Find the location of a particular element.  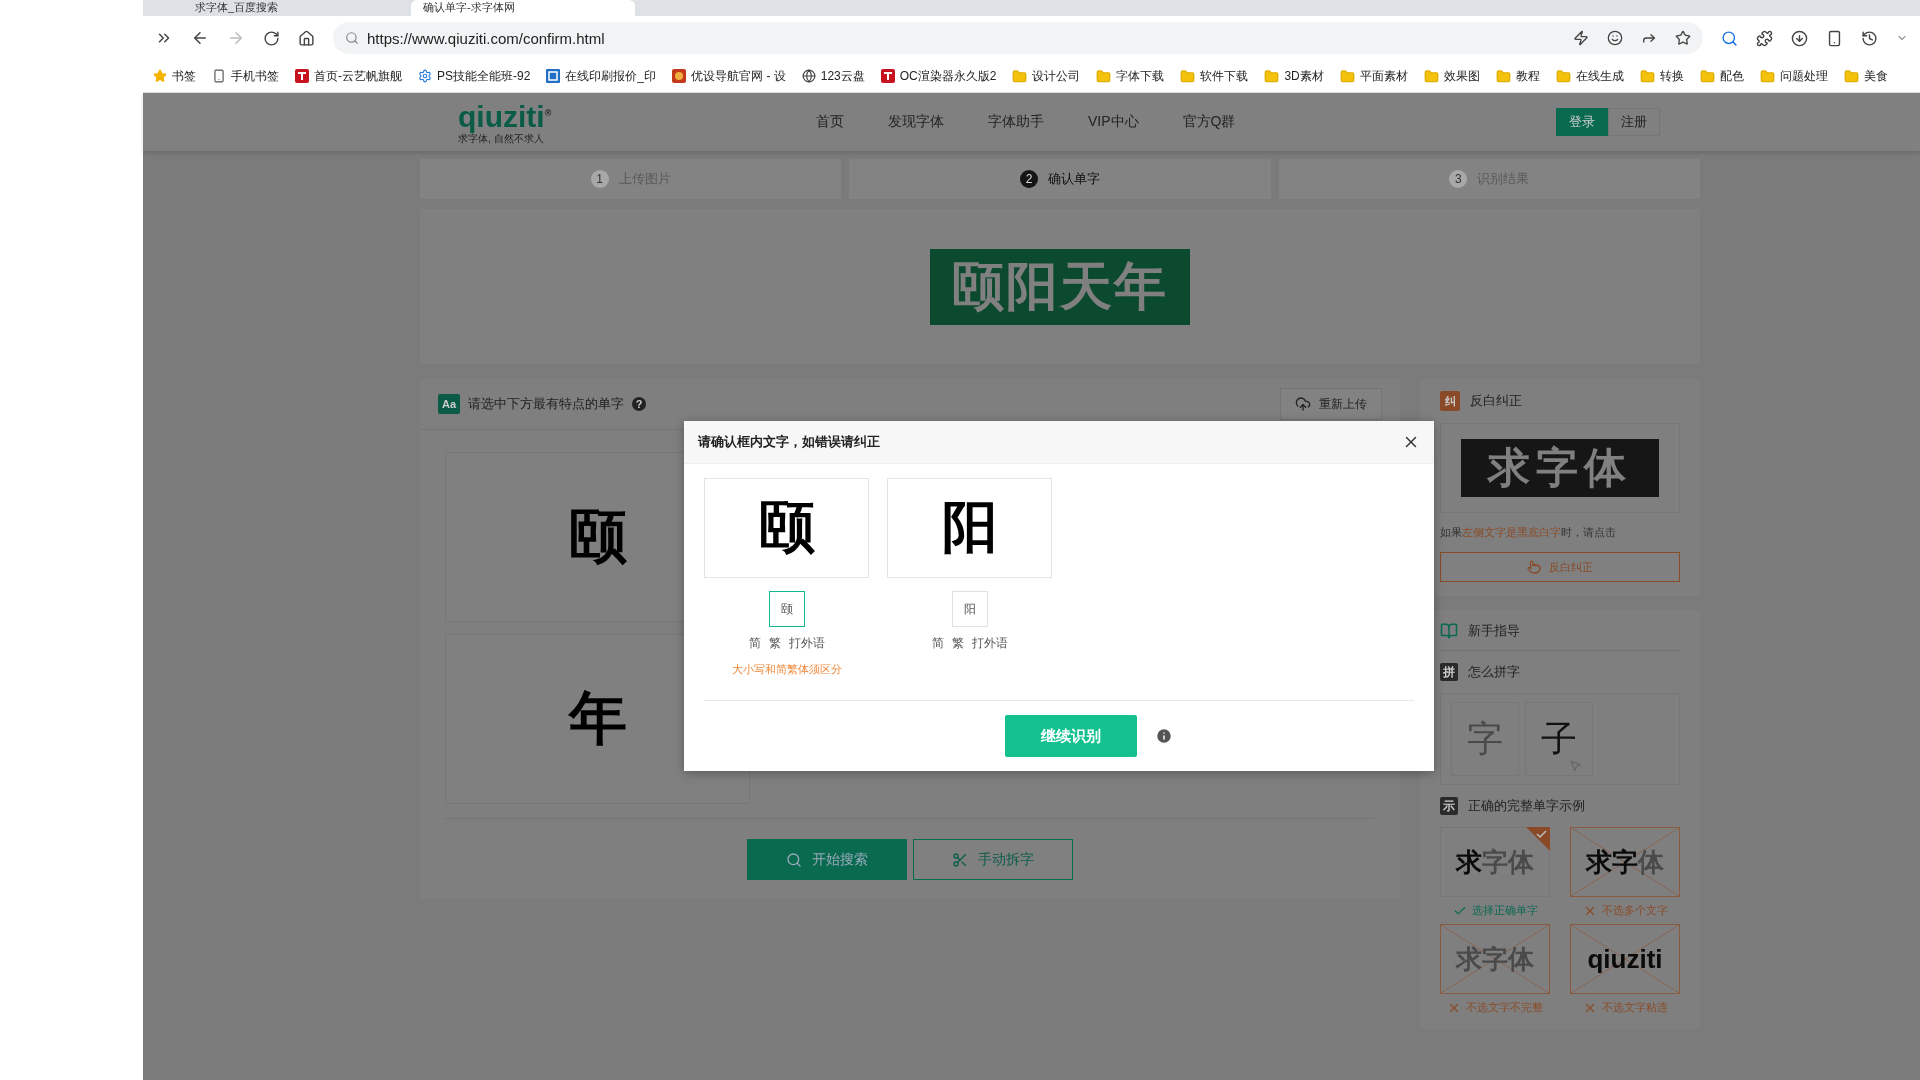

glyph-tile: 子 is located at coordinates (1559, 739).